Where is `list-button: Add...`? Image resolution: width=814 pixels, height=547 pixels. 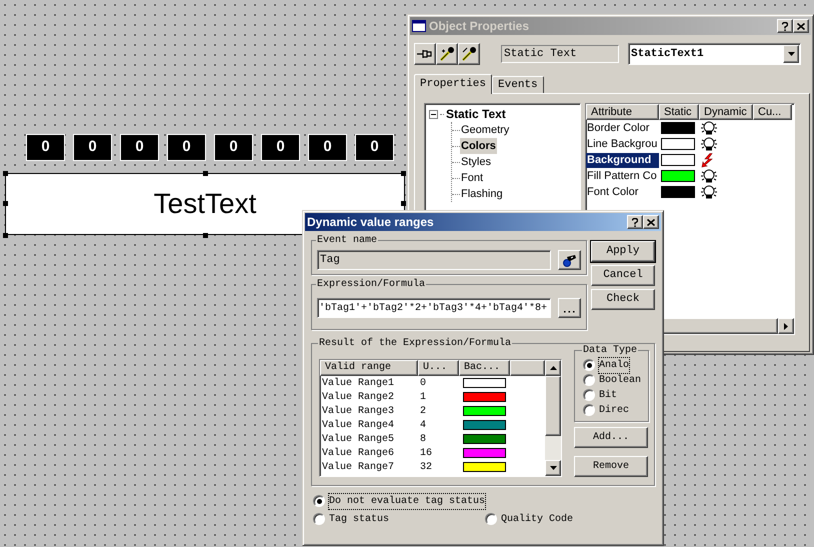
list-button: Add... is located at coordinates (611, 437).